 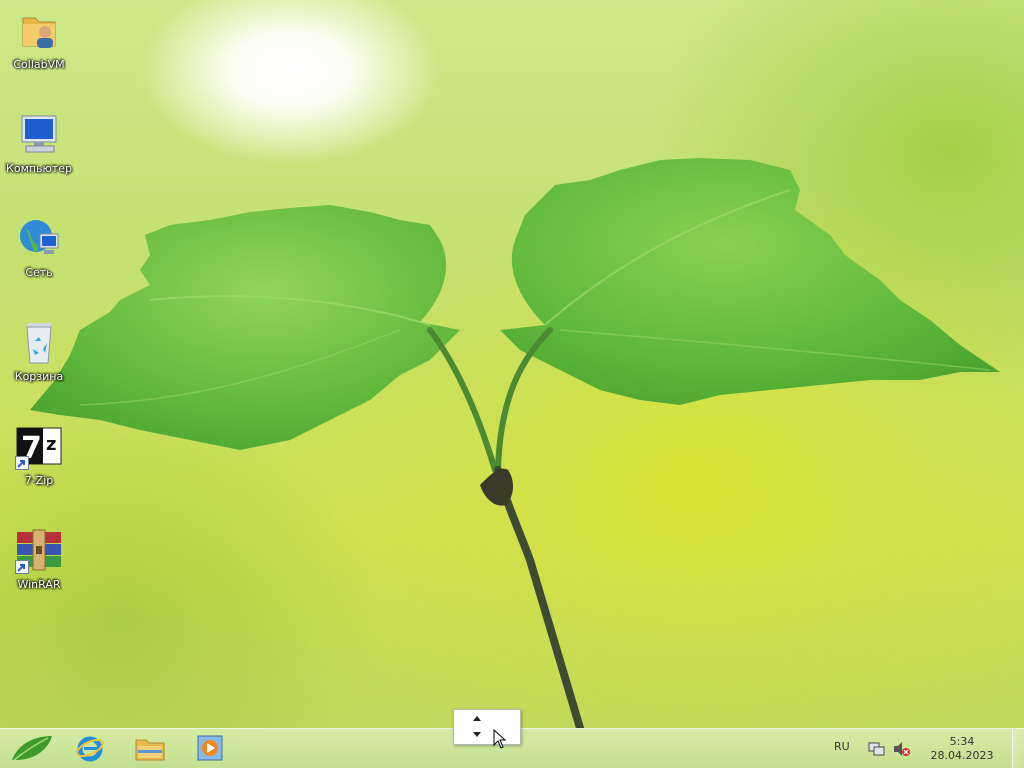 What do you see at coordinates (39, 550) in the screenshot?
I see `winrar-icon` at bounding box center [39, 550].